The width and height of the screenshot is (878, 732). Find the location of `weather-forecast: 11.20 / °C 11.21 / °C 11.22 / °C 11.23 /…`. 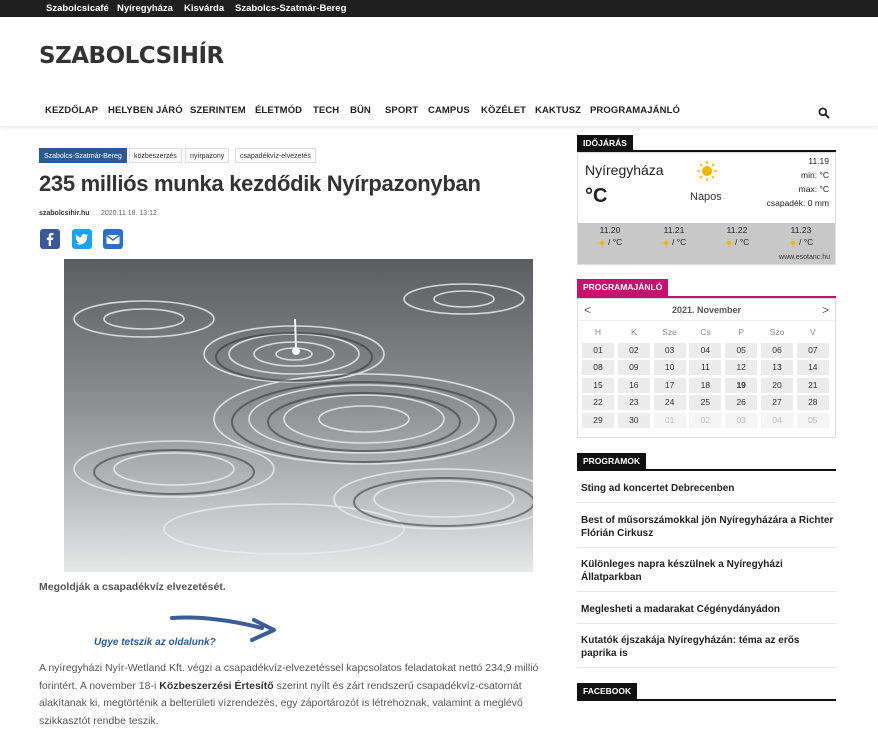

weather-forecast: 11.20 / °C 11.21 / °C 11.22 / °C 11.23 /… is located at coordinates (706, 243).